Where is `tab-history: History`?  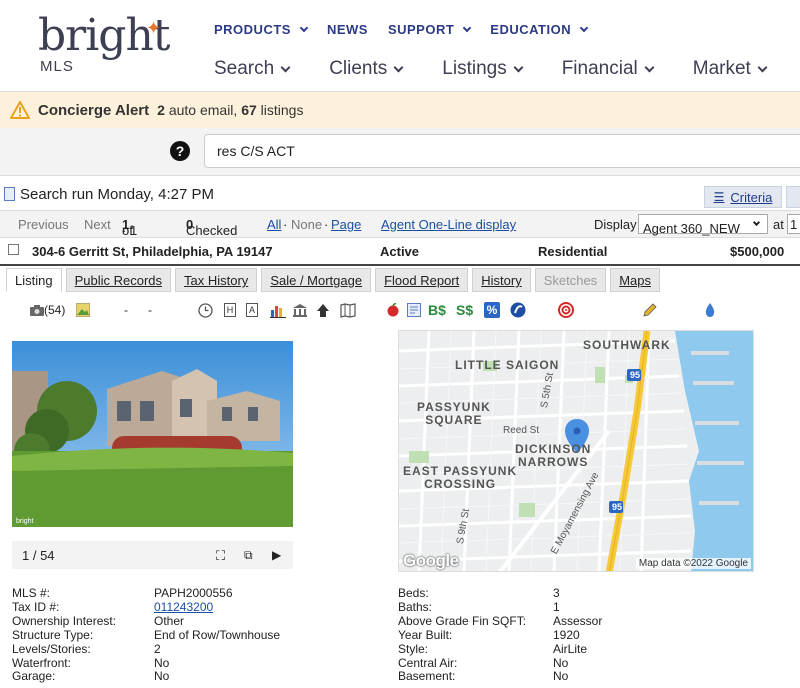
tab-history: History is located at coordinates (501, 280).